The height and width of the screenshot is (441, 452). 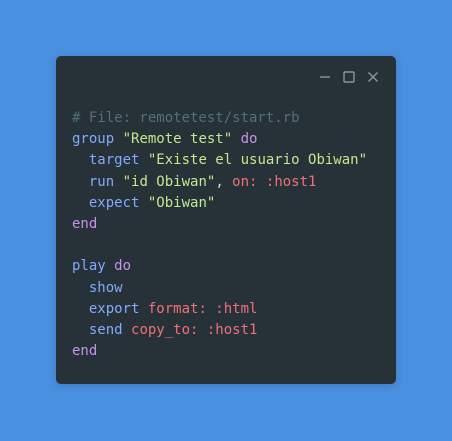 What do you see at coordinates (93, 139) in the screenshot?
I see `code-token-method: group` at bounding box center [93, 139].